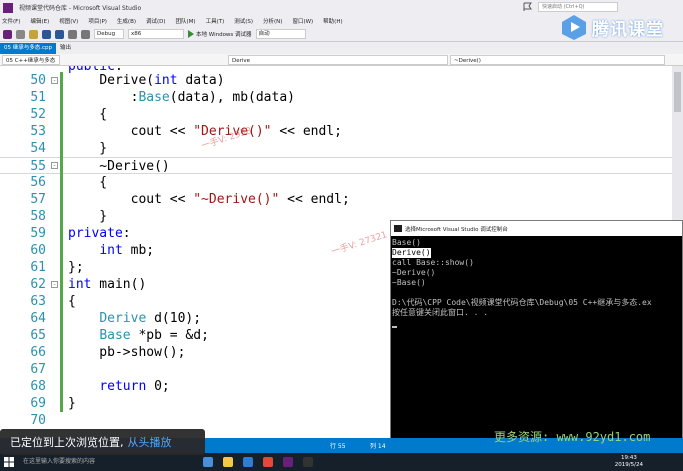  Describe the element at coordinates (302, 21) in the screenshot. I see `menu-item: 窗口(W)` at that location.